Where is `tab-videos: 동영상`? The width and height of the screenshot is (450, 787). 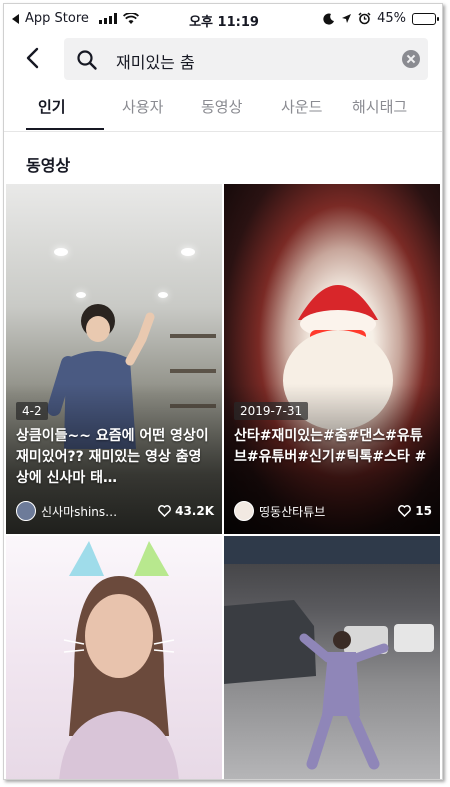
tab-videos: 동영상 is located at coordinates (221, 106).